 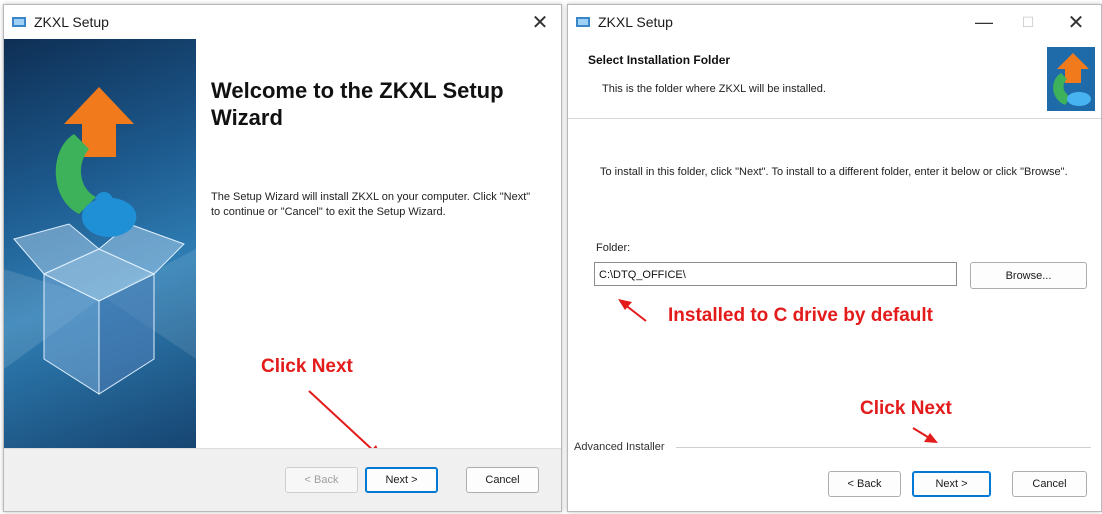 What do you see at coordinates (621, 447) in the screenshot?
I see `advanced-installer-label: Advanced Installer` at bounding box center [621, 447].